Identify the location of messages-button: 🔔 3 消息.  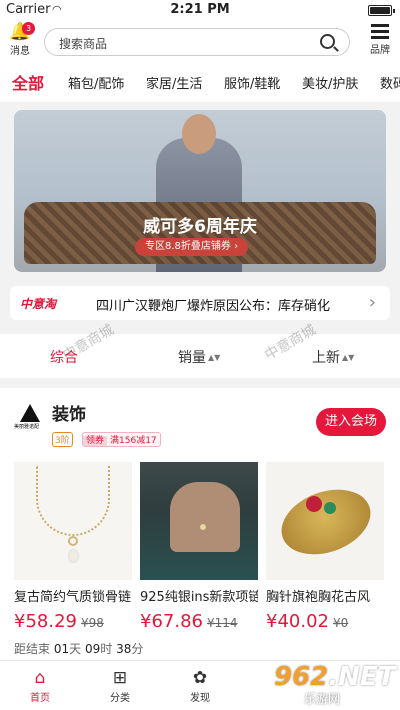
(20, 39).